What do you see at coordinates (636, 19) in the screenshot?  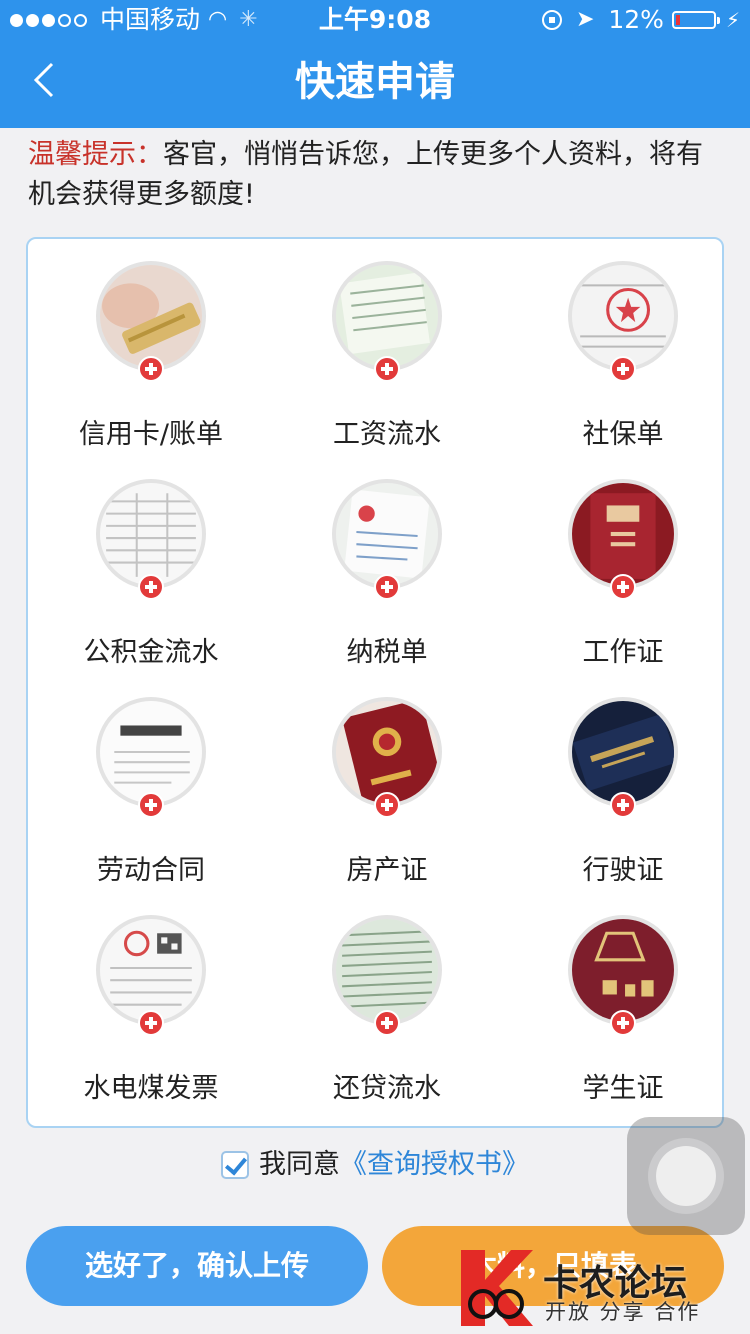 I see `battery-percent: 12%` at bounding box center [636, 19].